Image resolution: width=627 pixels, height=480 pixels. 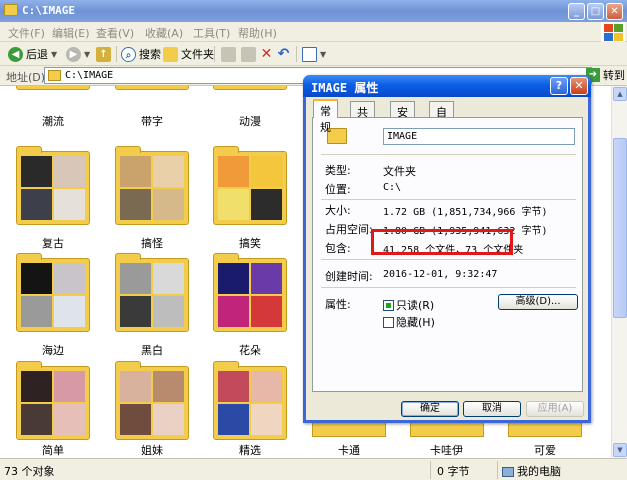 I want to click on status-location: 我的电脑, so click(x=531, y=471).